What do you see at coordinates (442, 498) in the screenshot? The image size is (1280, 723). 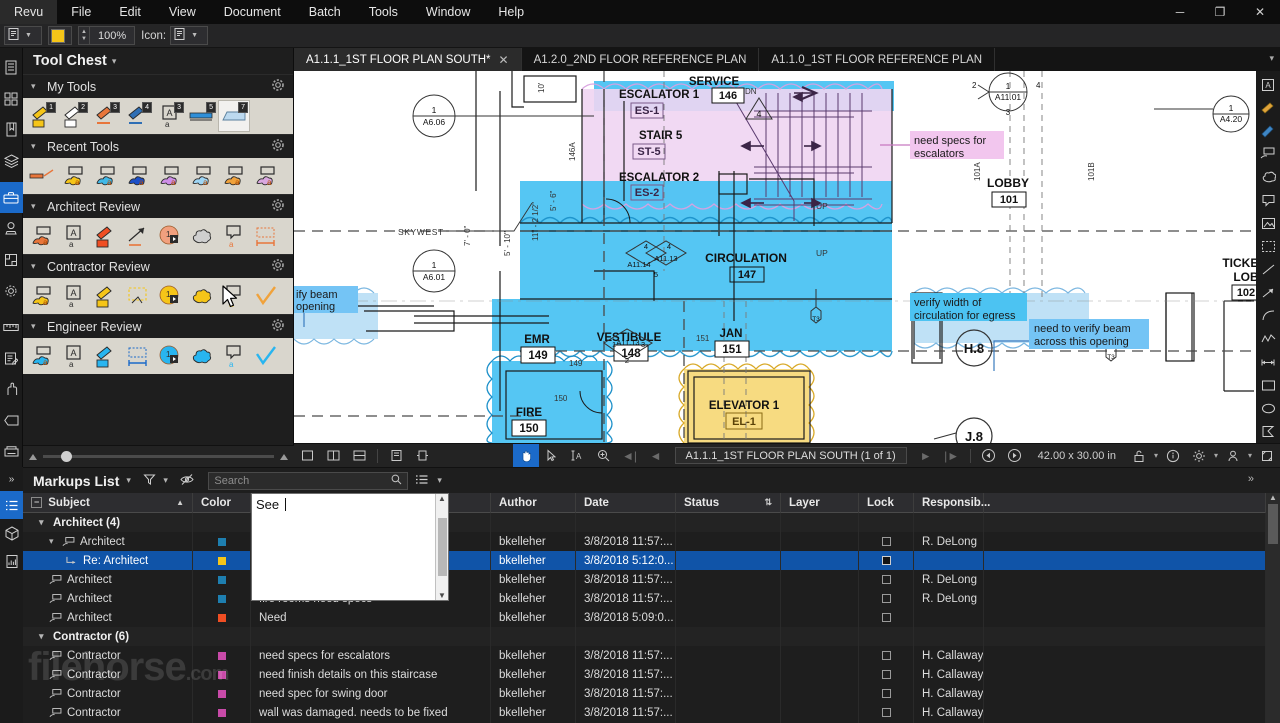 I see `scroll-up-icon: ▲` at bounding box center [442, 498].